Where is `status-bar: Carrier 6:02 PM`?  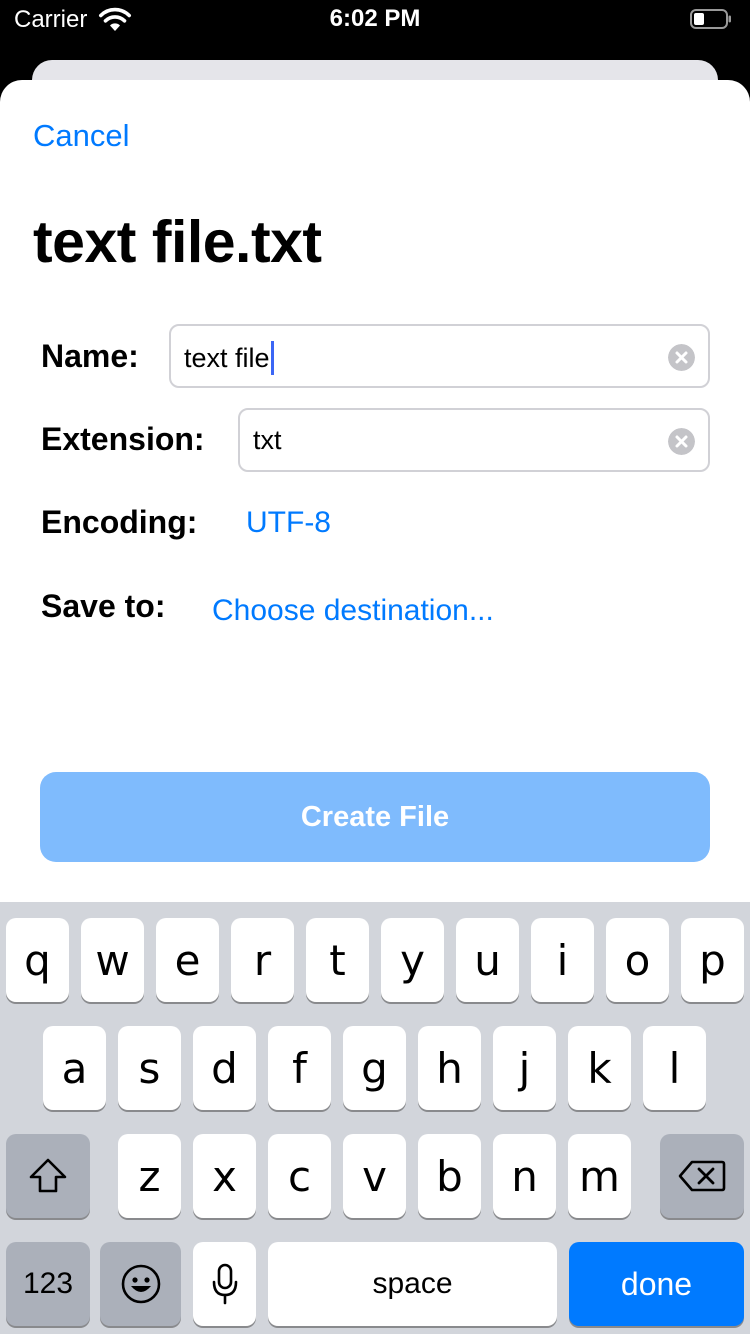 status-bar: Carrier 6:02 PM is located at coordinates (375, 20).